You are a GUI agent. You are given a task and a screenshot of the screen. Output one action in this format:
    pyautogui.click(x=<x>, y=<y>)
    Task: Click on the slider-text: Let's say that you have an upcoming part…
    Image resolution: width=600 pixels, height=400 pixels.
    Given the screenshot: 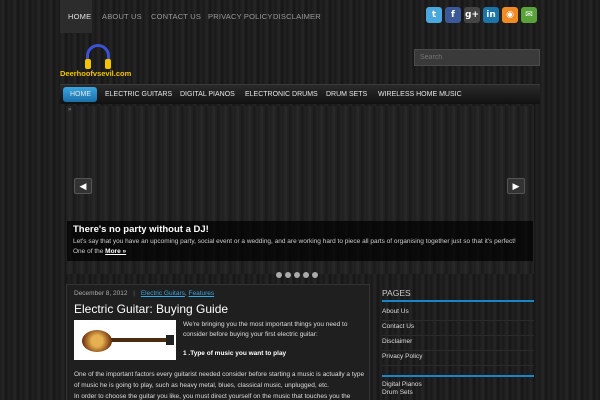 What is the action you would take?
    pyautogui.click(x=300, y=247)
    